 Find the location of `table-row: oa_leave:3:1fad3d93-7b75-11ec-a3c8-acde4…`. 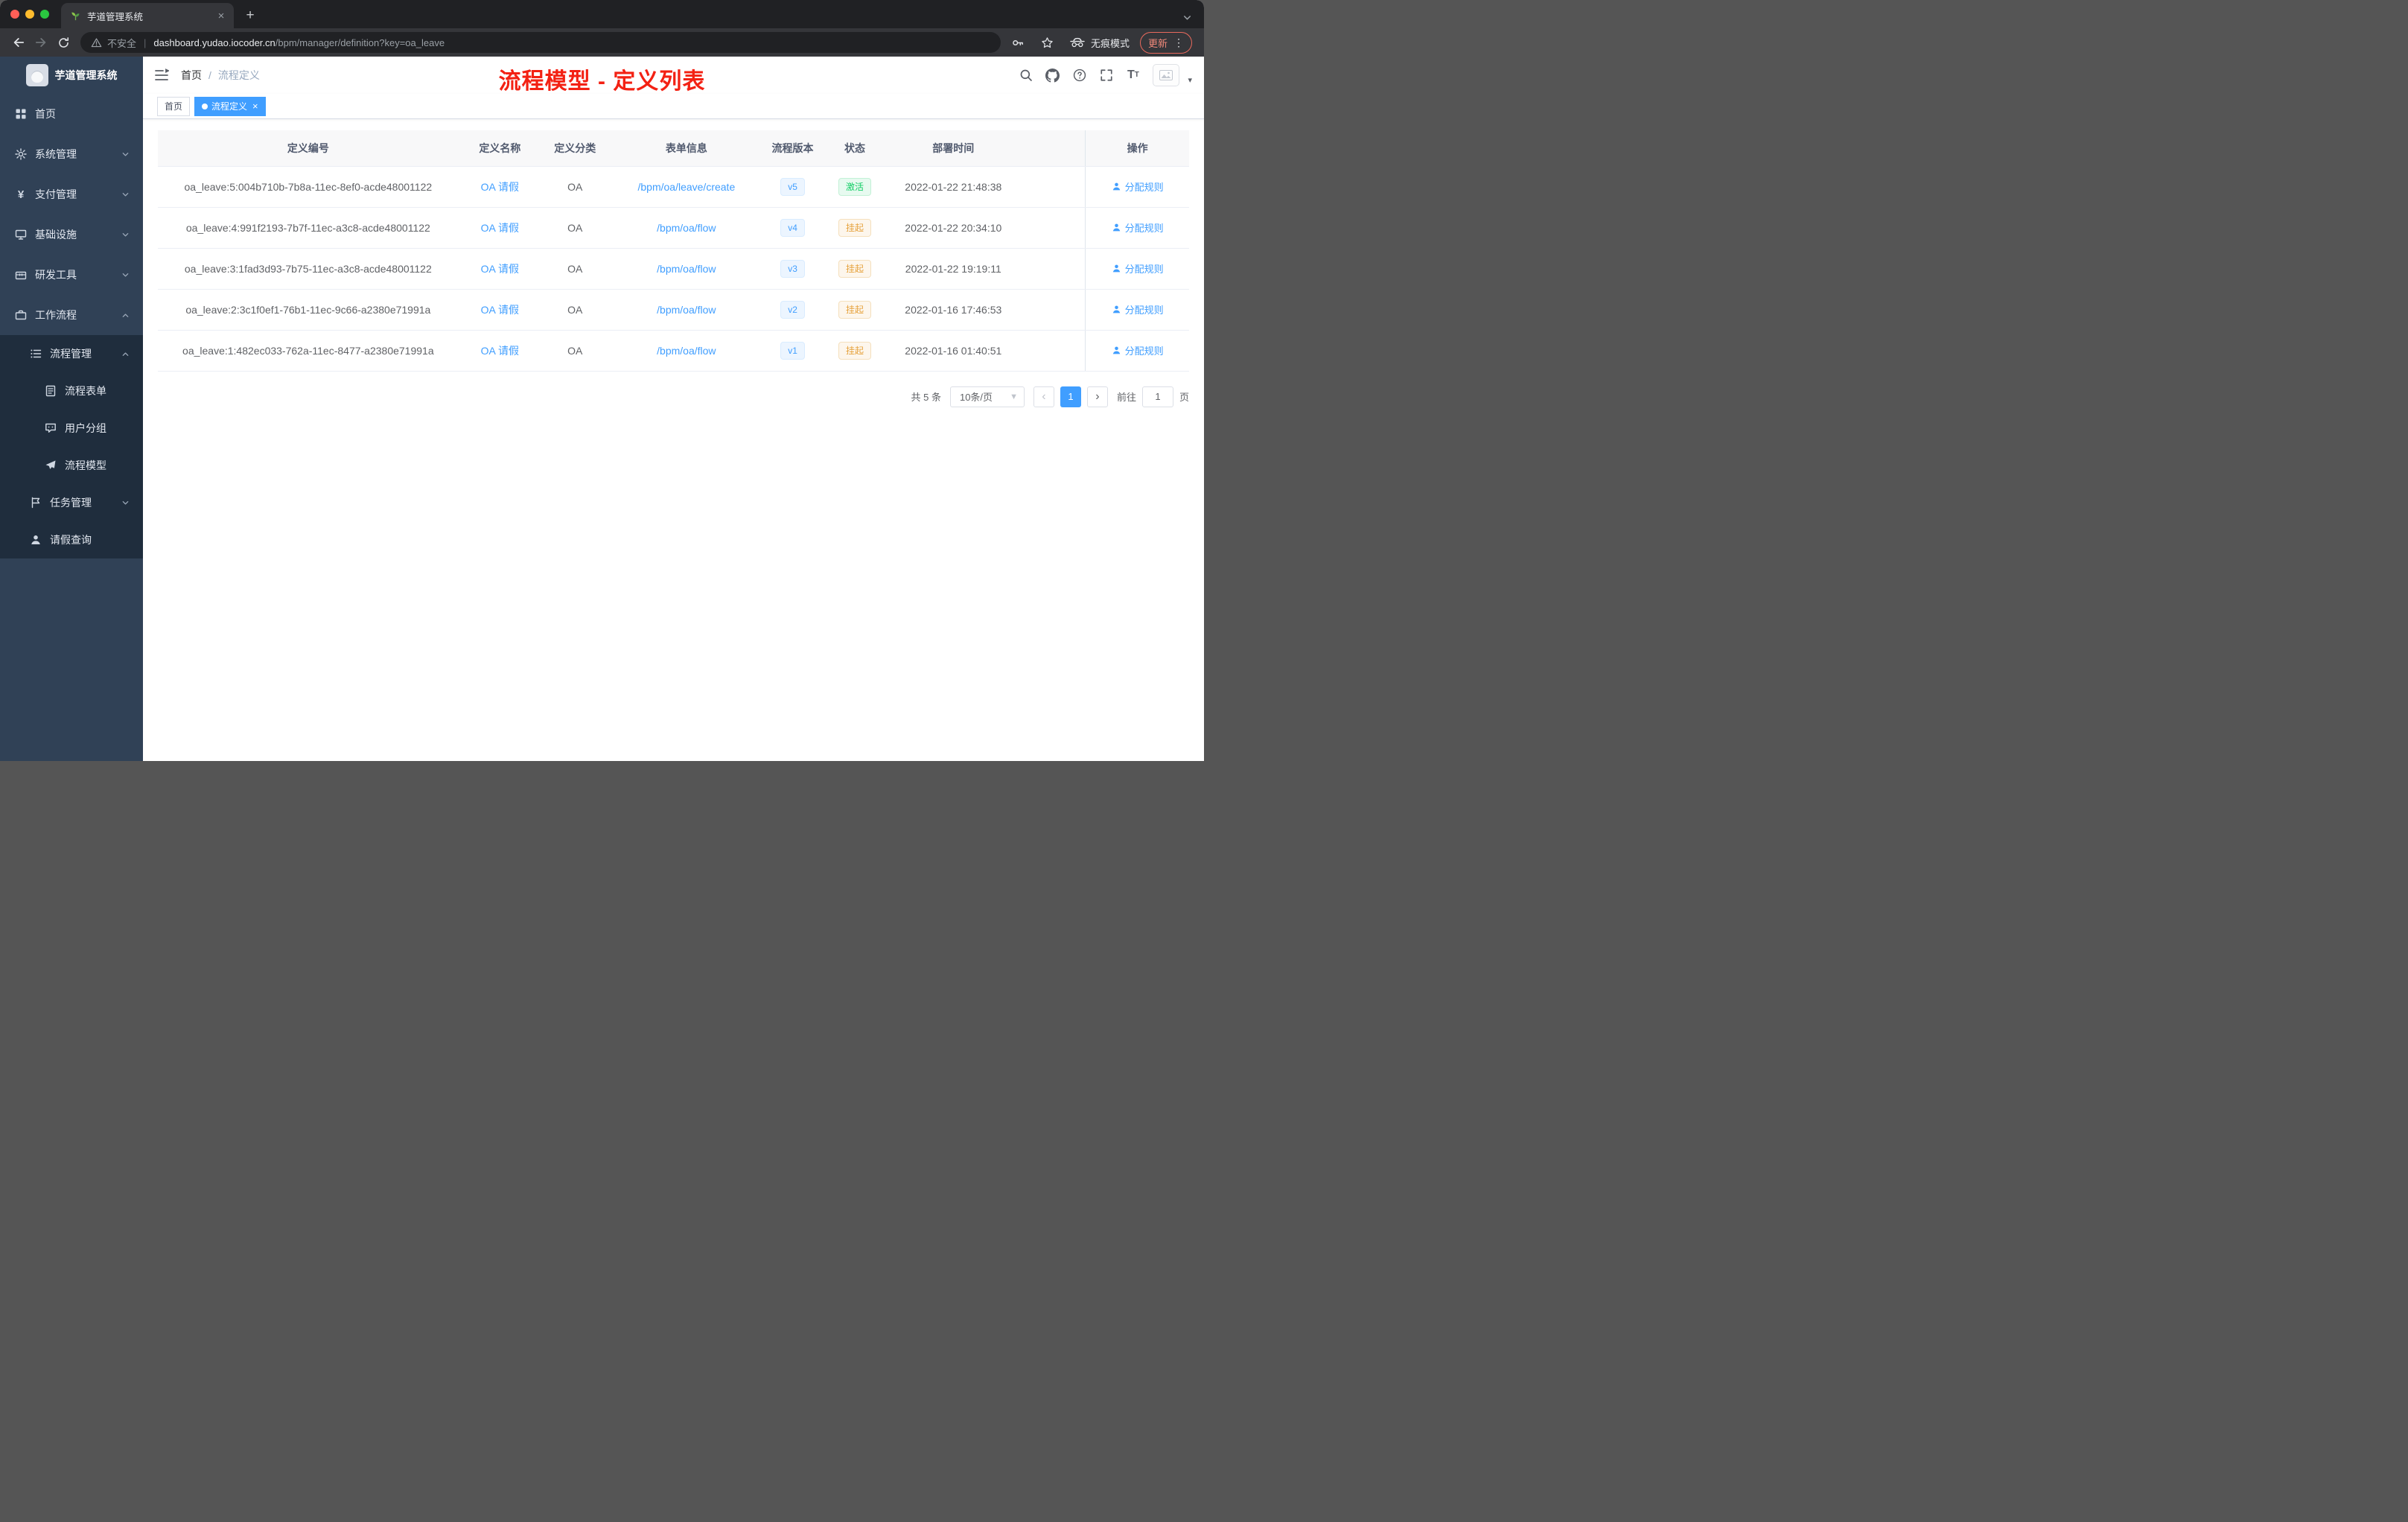

table-row: oa_leave:3:1fad3d93-7b75-11ec-a3c8-acde4… is located at coordinates (673, 269).